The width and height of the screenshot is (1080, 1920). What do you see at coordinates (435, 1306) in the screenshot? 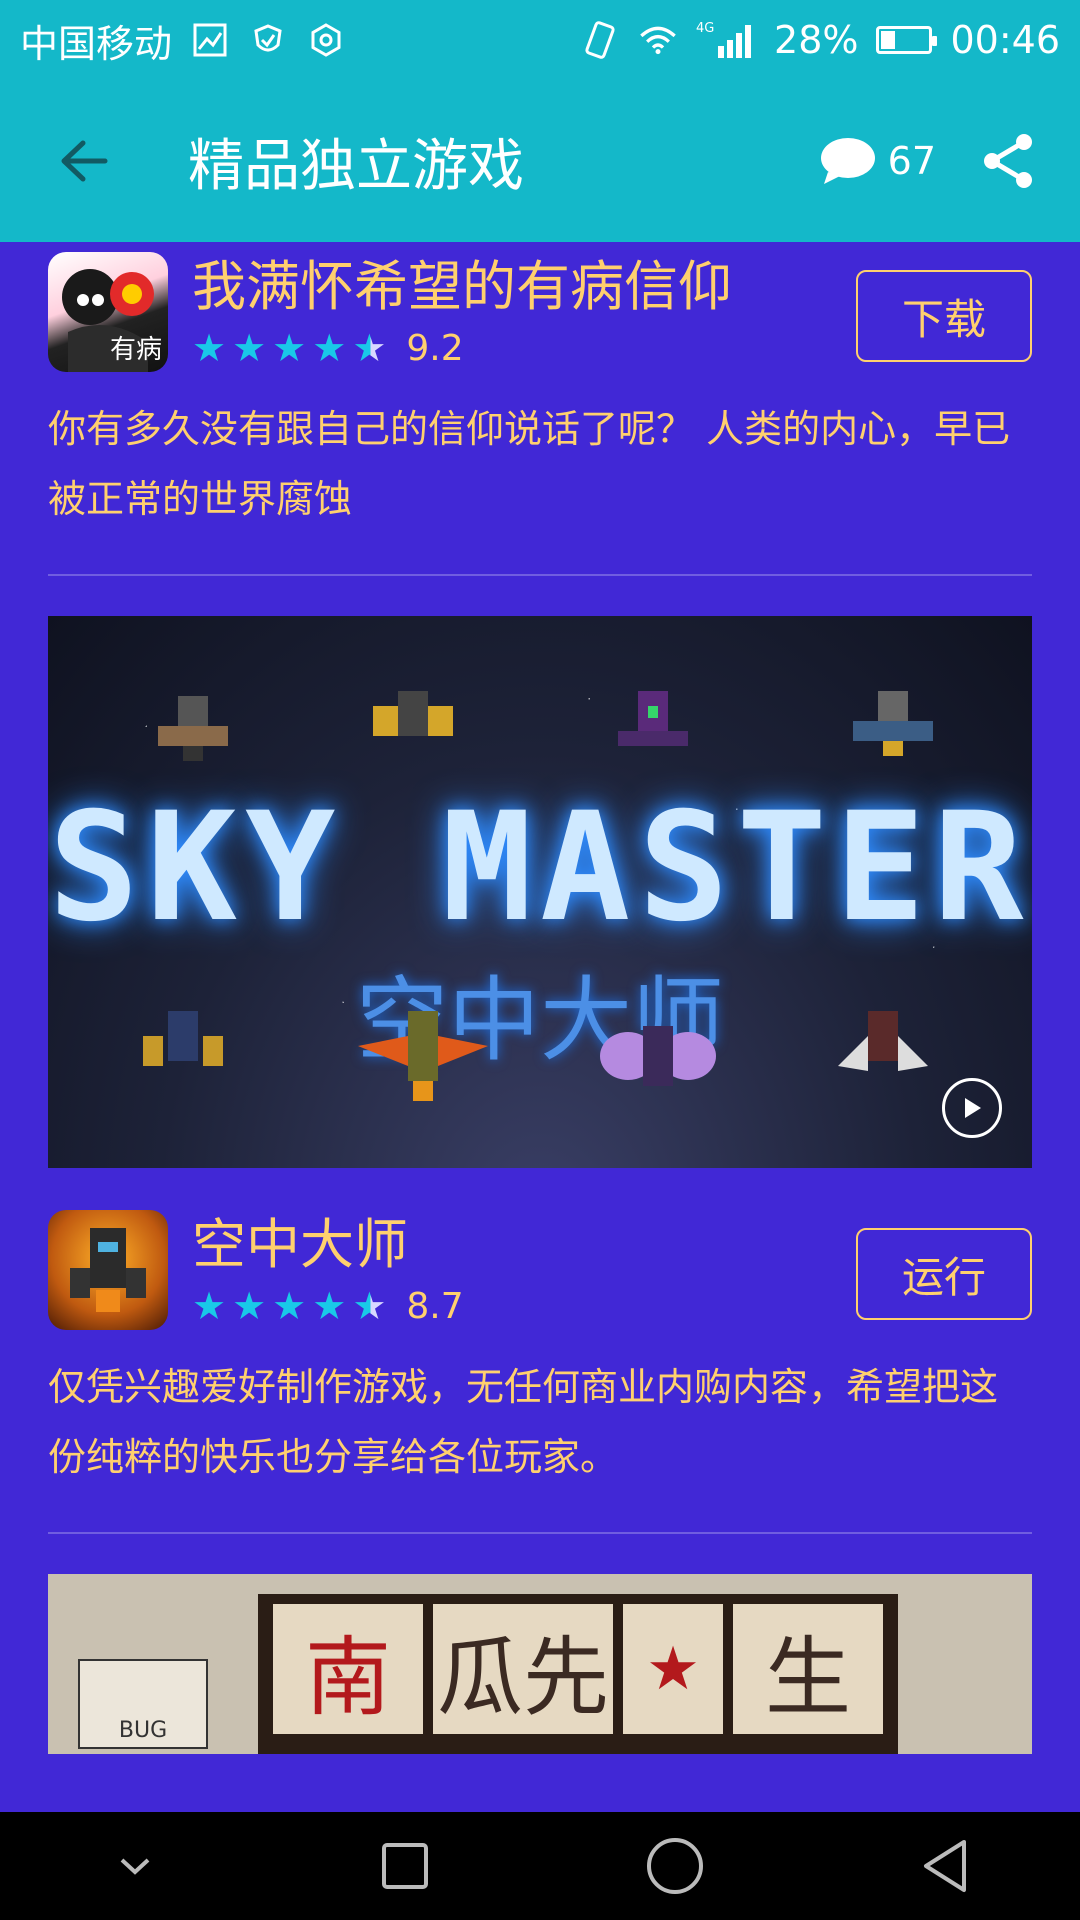
I see `rating-score: 8.7` at bounding box center [435, 1306].